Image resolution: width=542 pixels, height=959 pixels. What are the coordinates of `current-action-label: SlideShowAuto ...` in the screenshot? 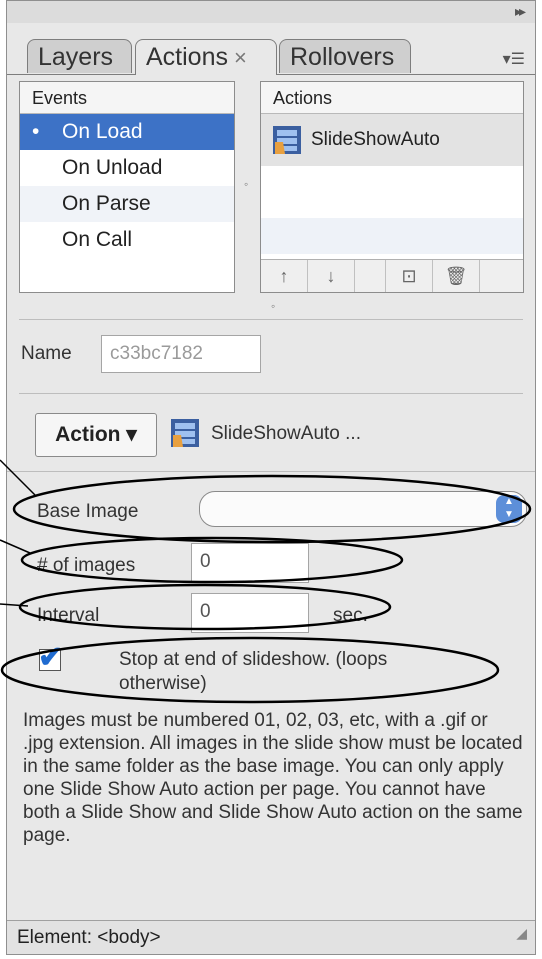 It's located at (286, 433).